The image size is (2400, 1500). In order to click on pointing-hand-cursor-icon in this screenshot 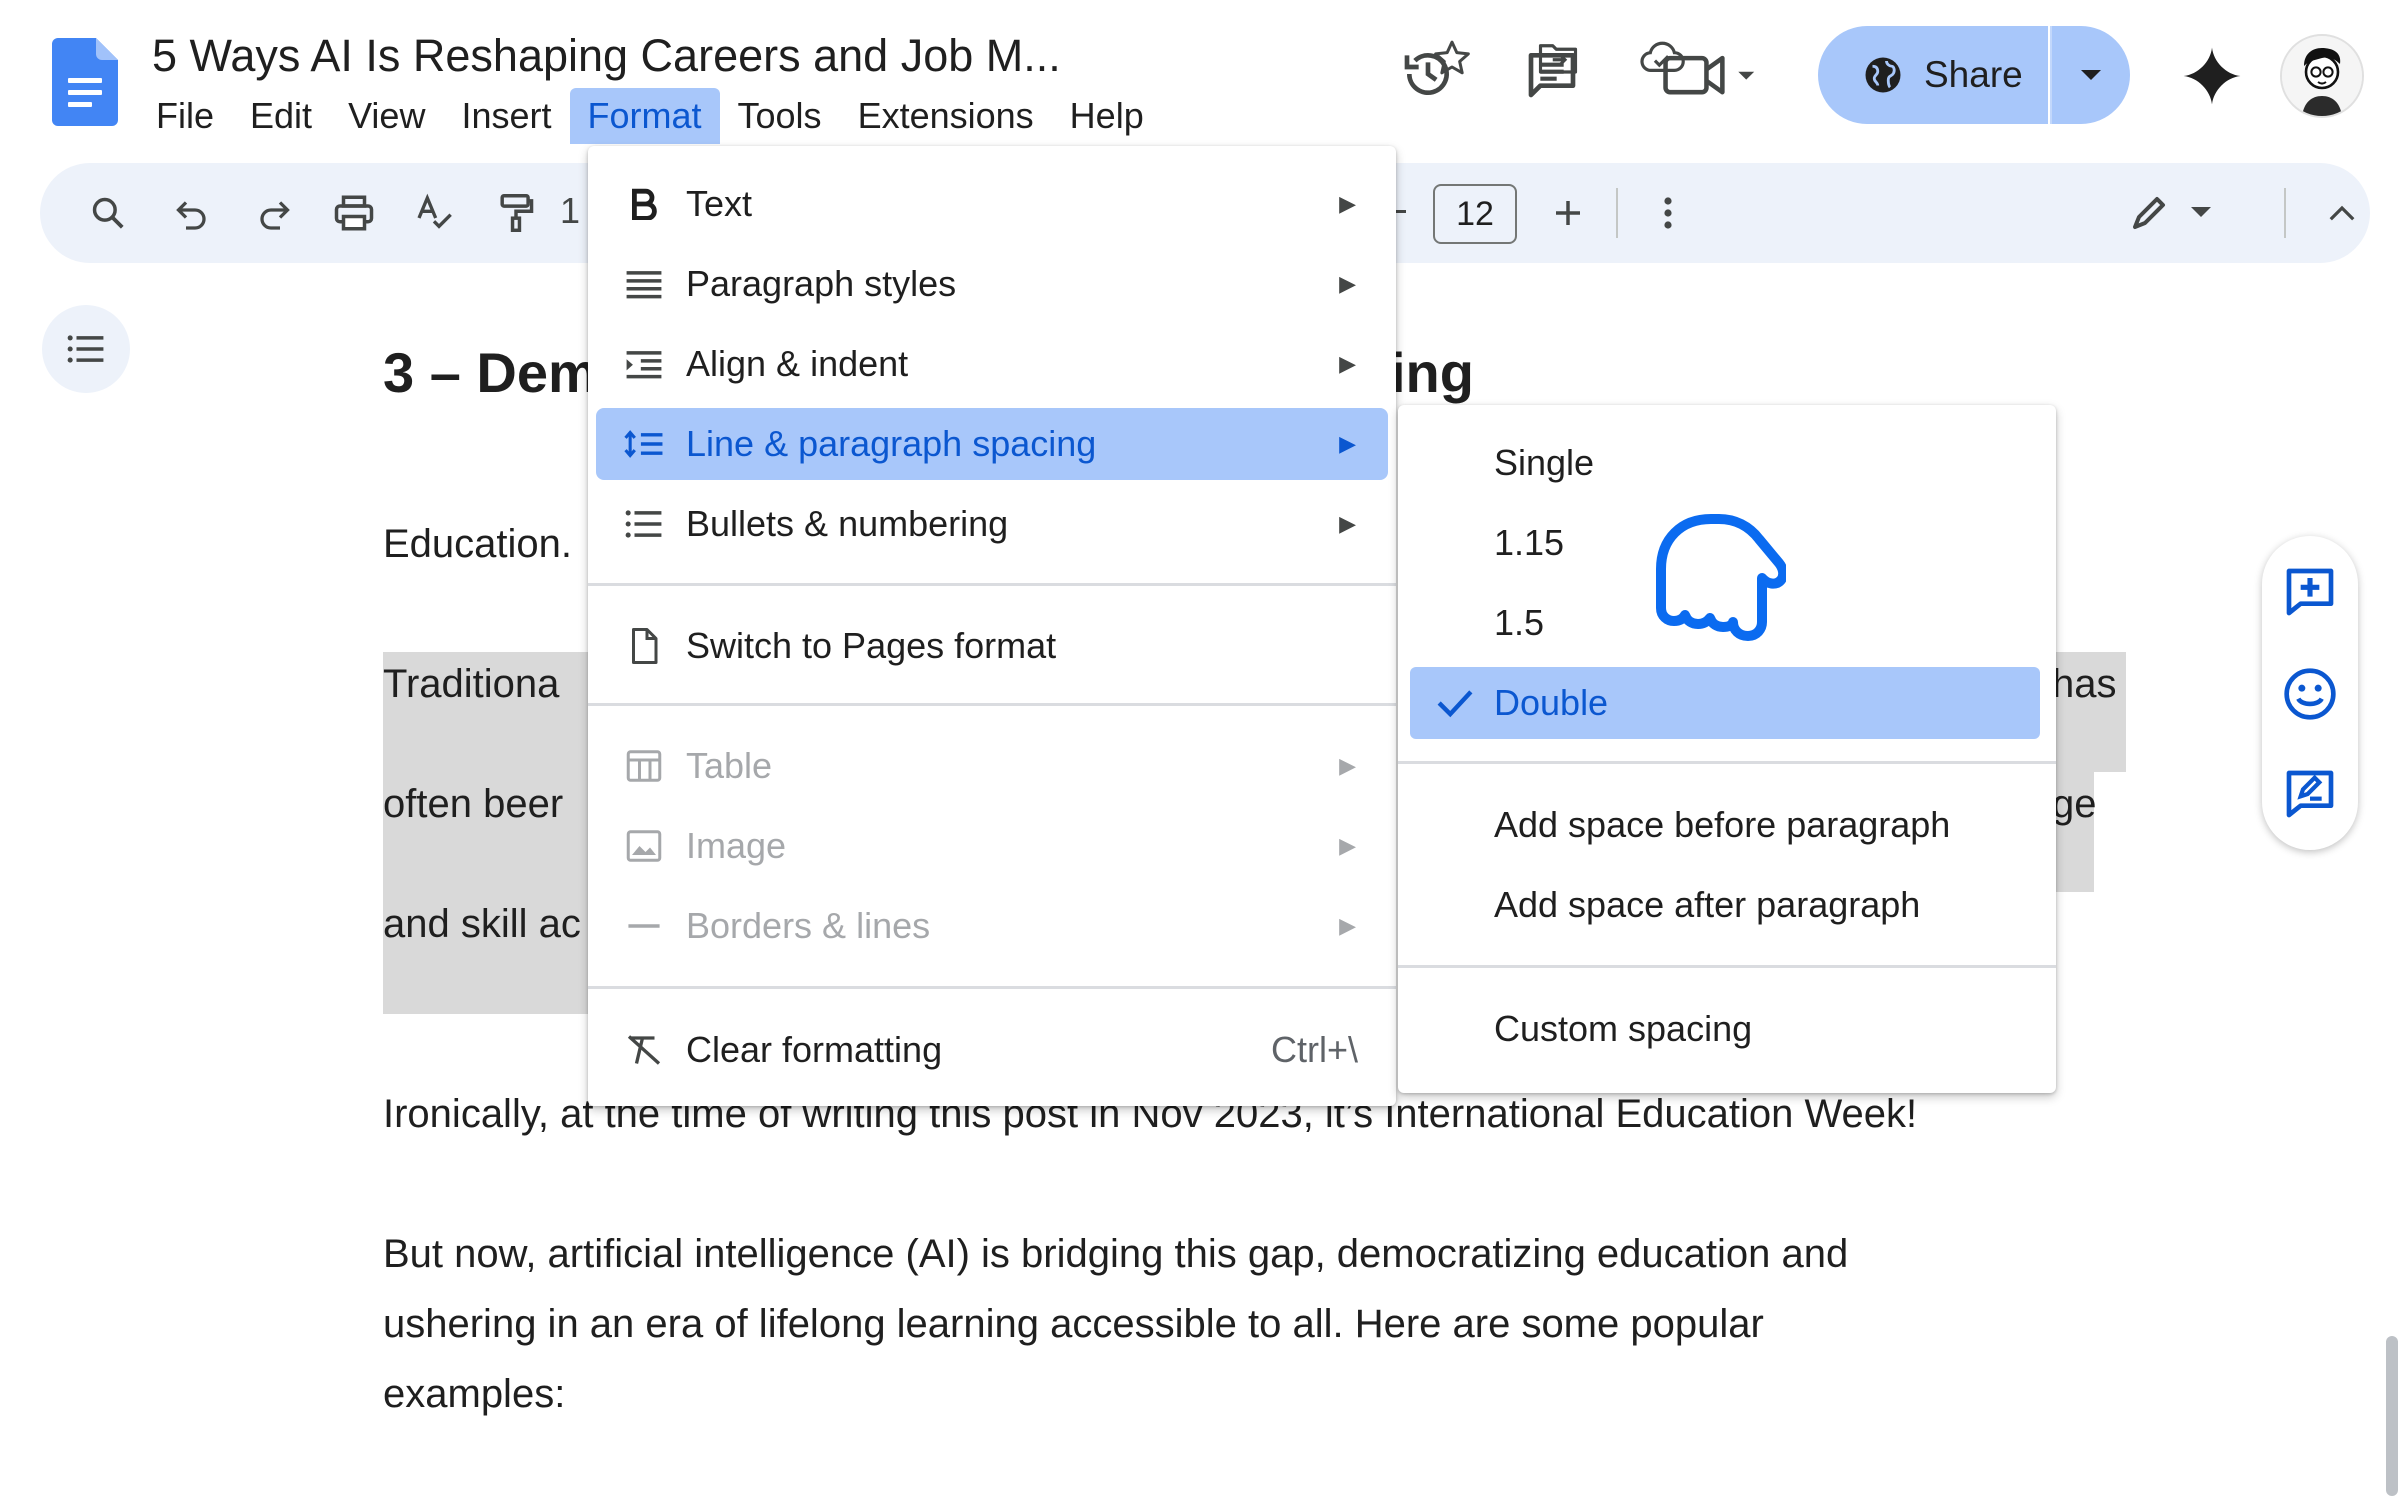, I will do `click(1719, 572)`.